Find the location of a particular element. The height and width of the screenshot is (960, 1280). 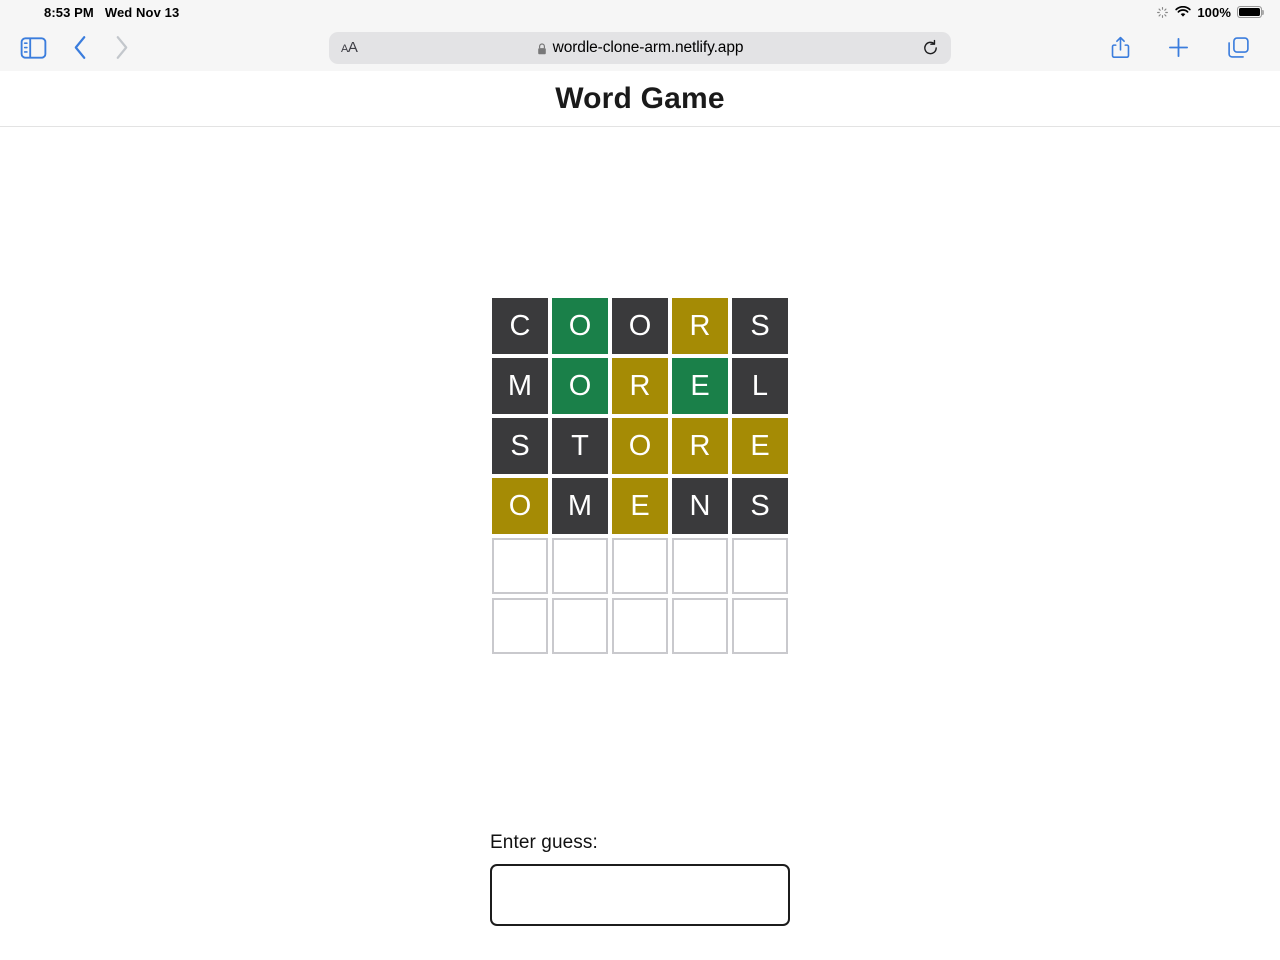

word-grid-row: OMENS is located at coordinates (640, 506).